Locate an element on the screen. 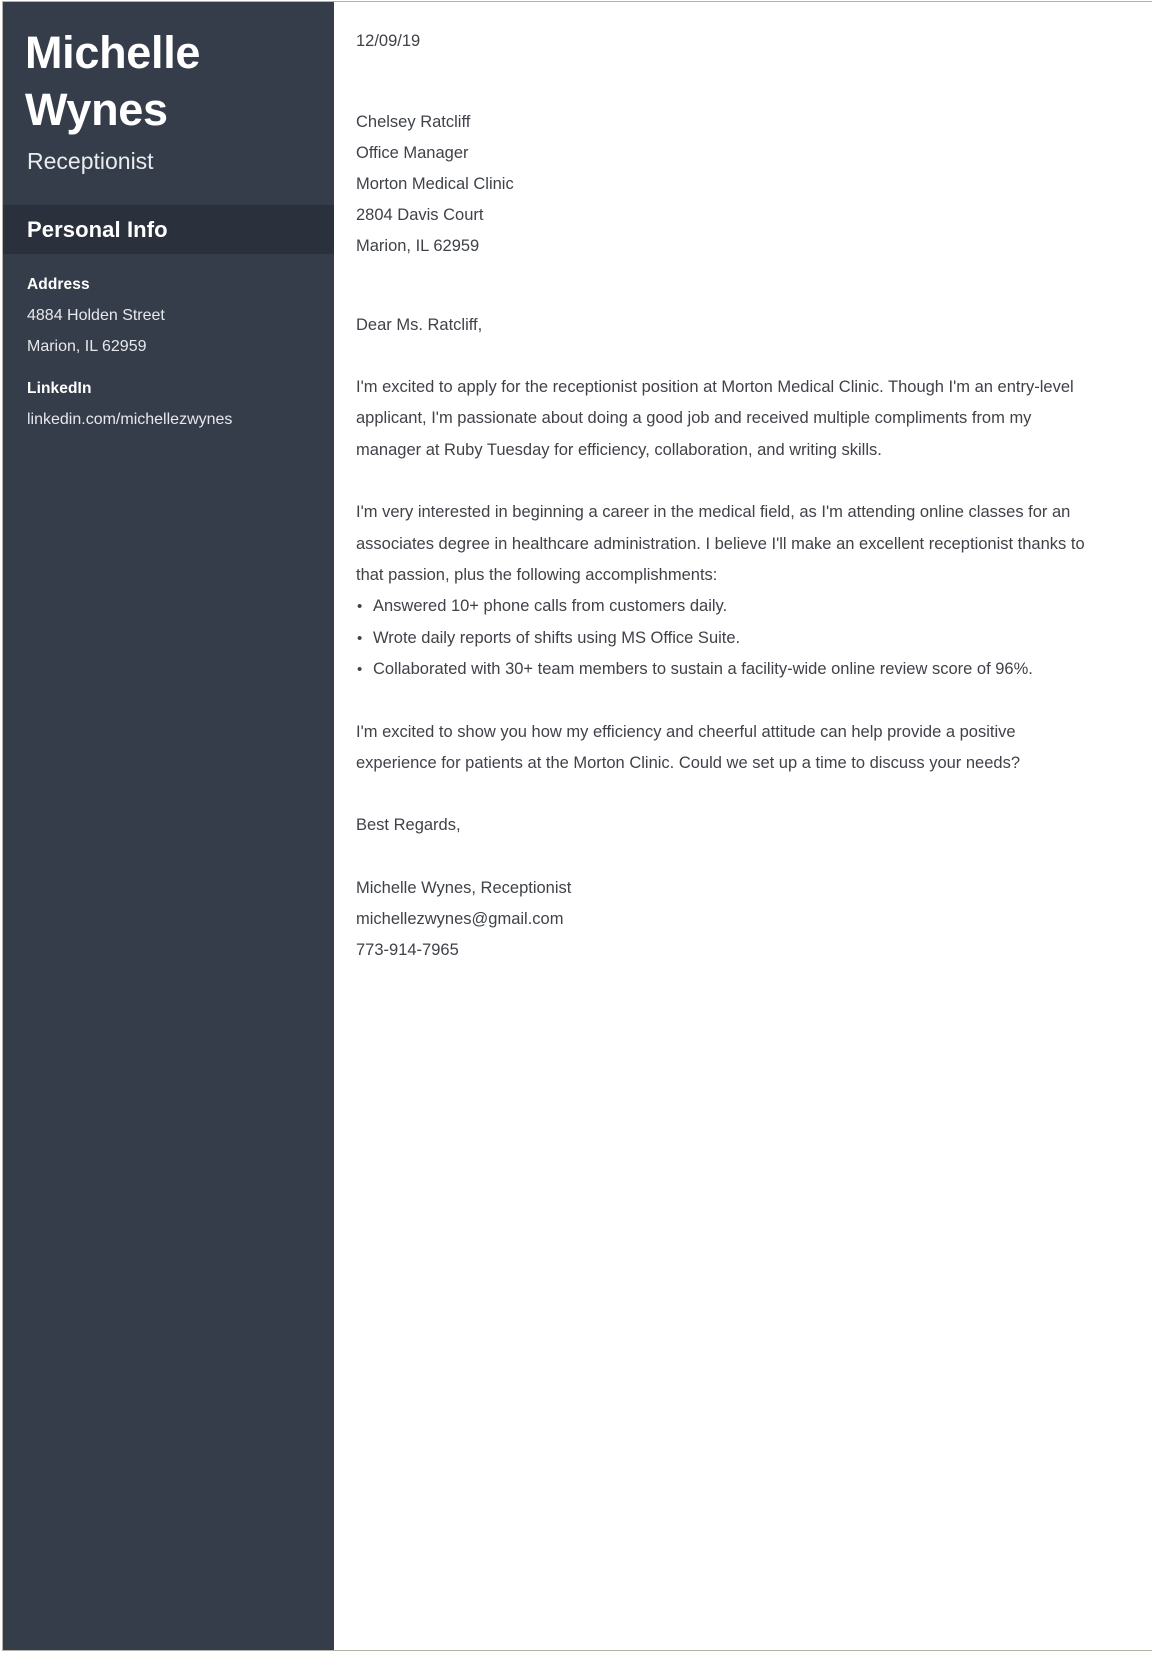 This screenshot has height=1654, width=1170. applicant-job-title: Receptionist is located at coordinates (90, 161).